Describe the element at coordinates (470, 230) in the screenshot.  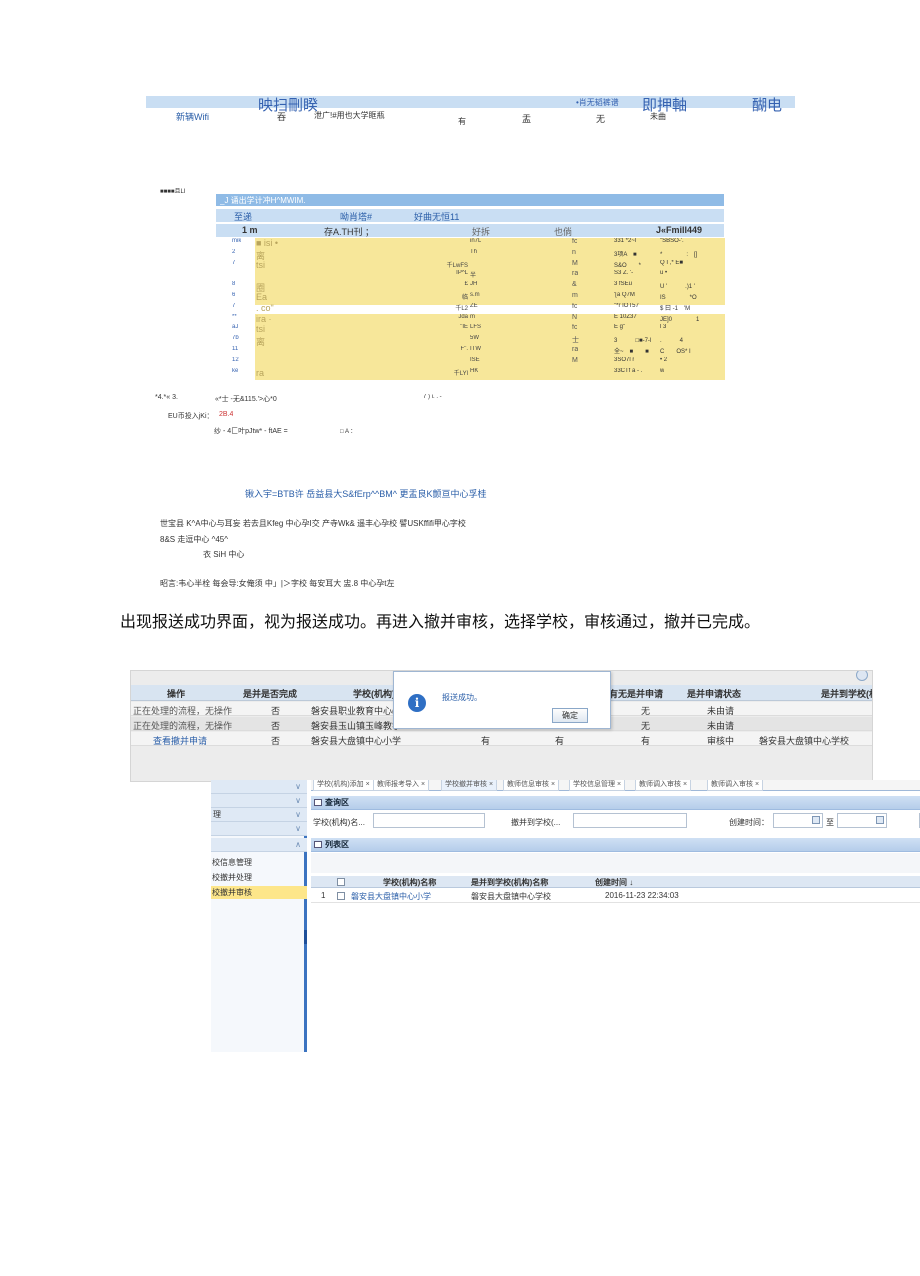
I see `grid-column-header: 1 m 存A.TH刊 ； 好拆 也倘 J«Fmill449` at that location.